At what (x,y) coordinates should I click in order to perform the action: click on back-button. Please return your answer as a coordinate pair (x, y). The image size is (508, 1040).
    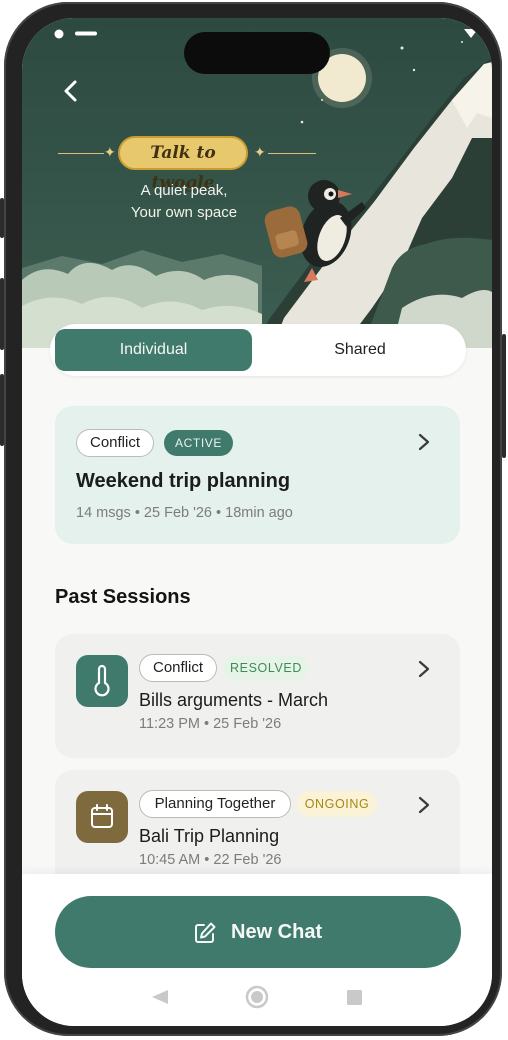
    Looking at the image, I should click on (71, 91).